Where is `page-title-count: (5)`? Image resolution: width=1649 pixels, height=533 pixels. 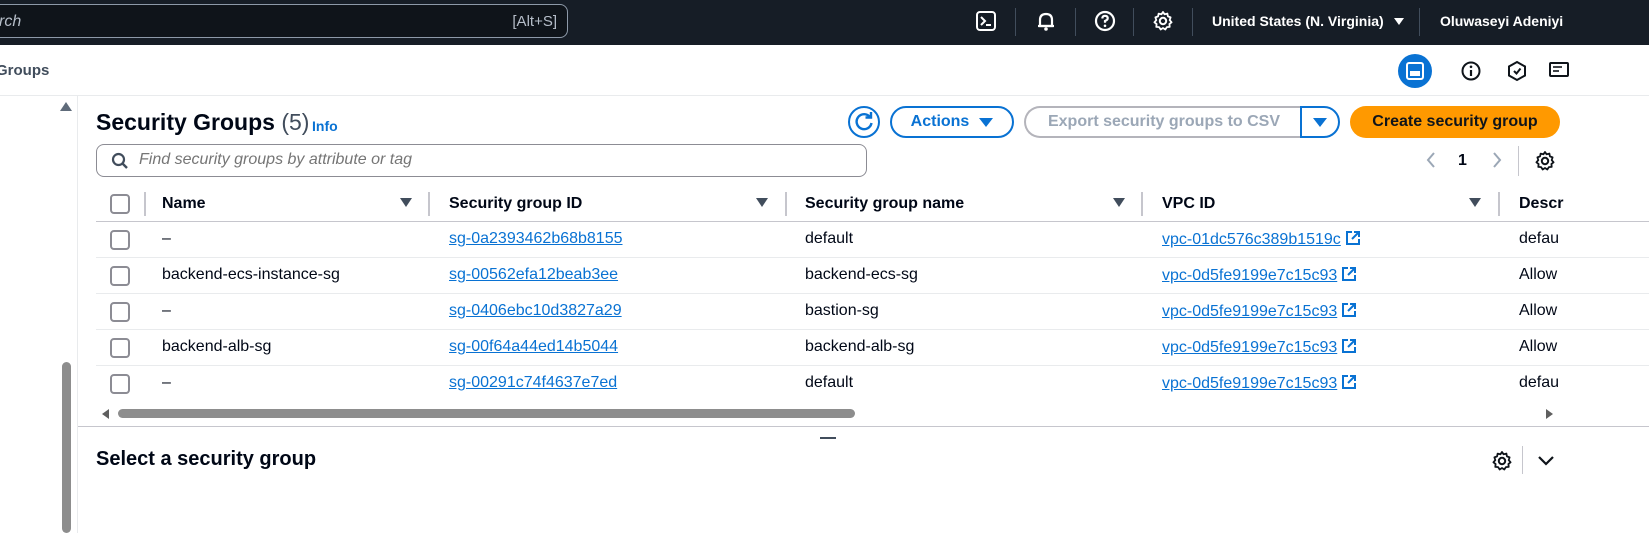
page-title-count: (5) is located at coordinates (295, 122).